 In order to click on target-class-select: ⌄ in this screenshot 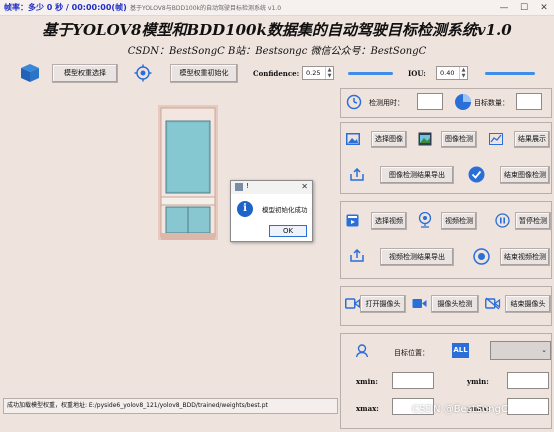, I will do `click(520, 350)`.